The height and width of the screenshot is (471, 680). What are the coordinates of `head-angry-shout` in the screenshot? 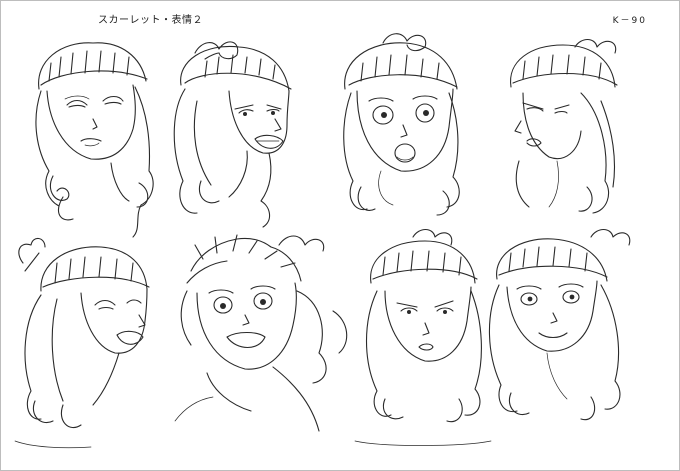 It's located at (232, 134).